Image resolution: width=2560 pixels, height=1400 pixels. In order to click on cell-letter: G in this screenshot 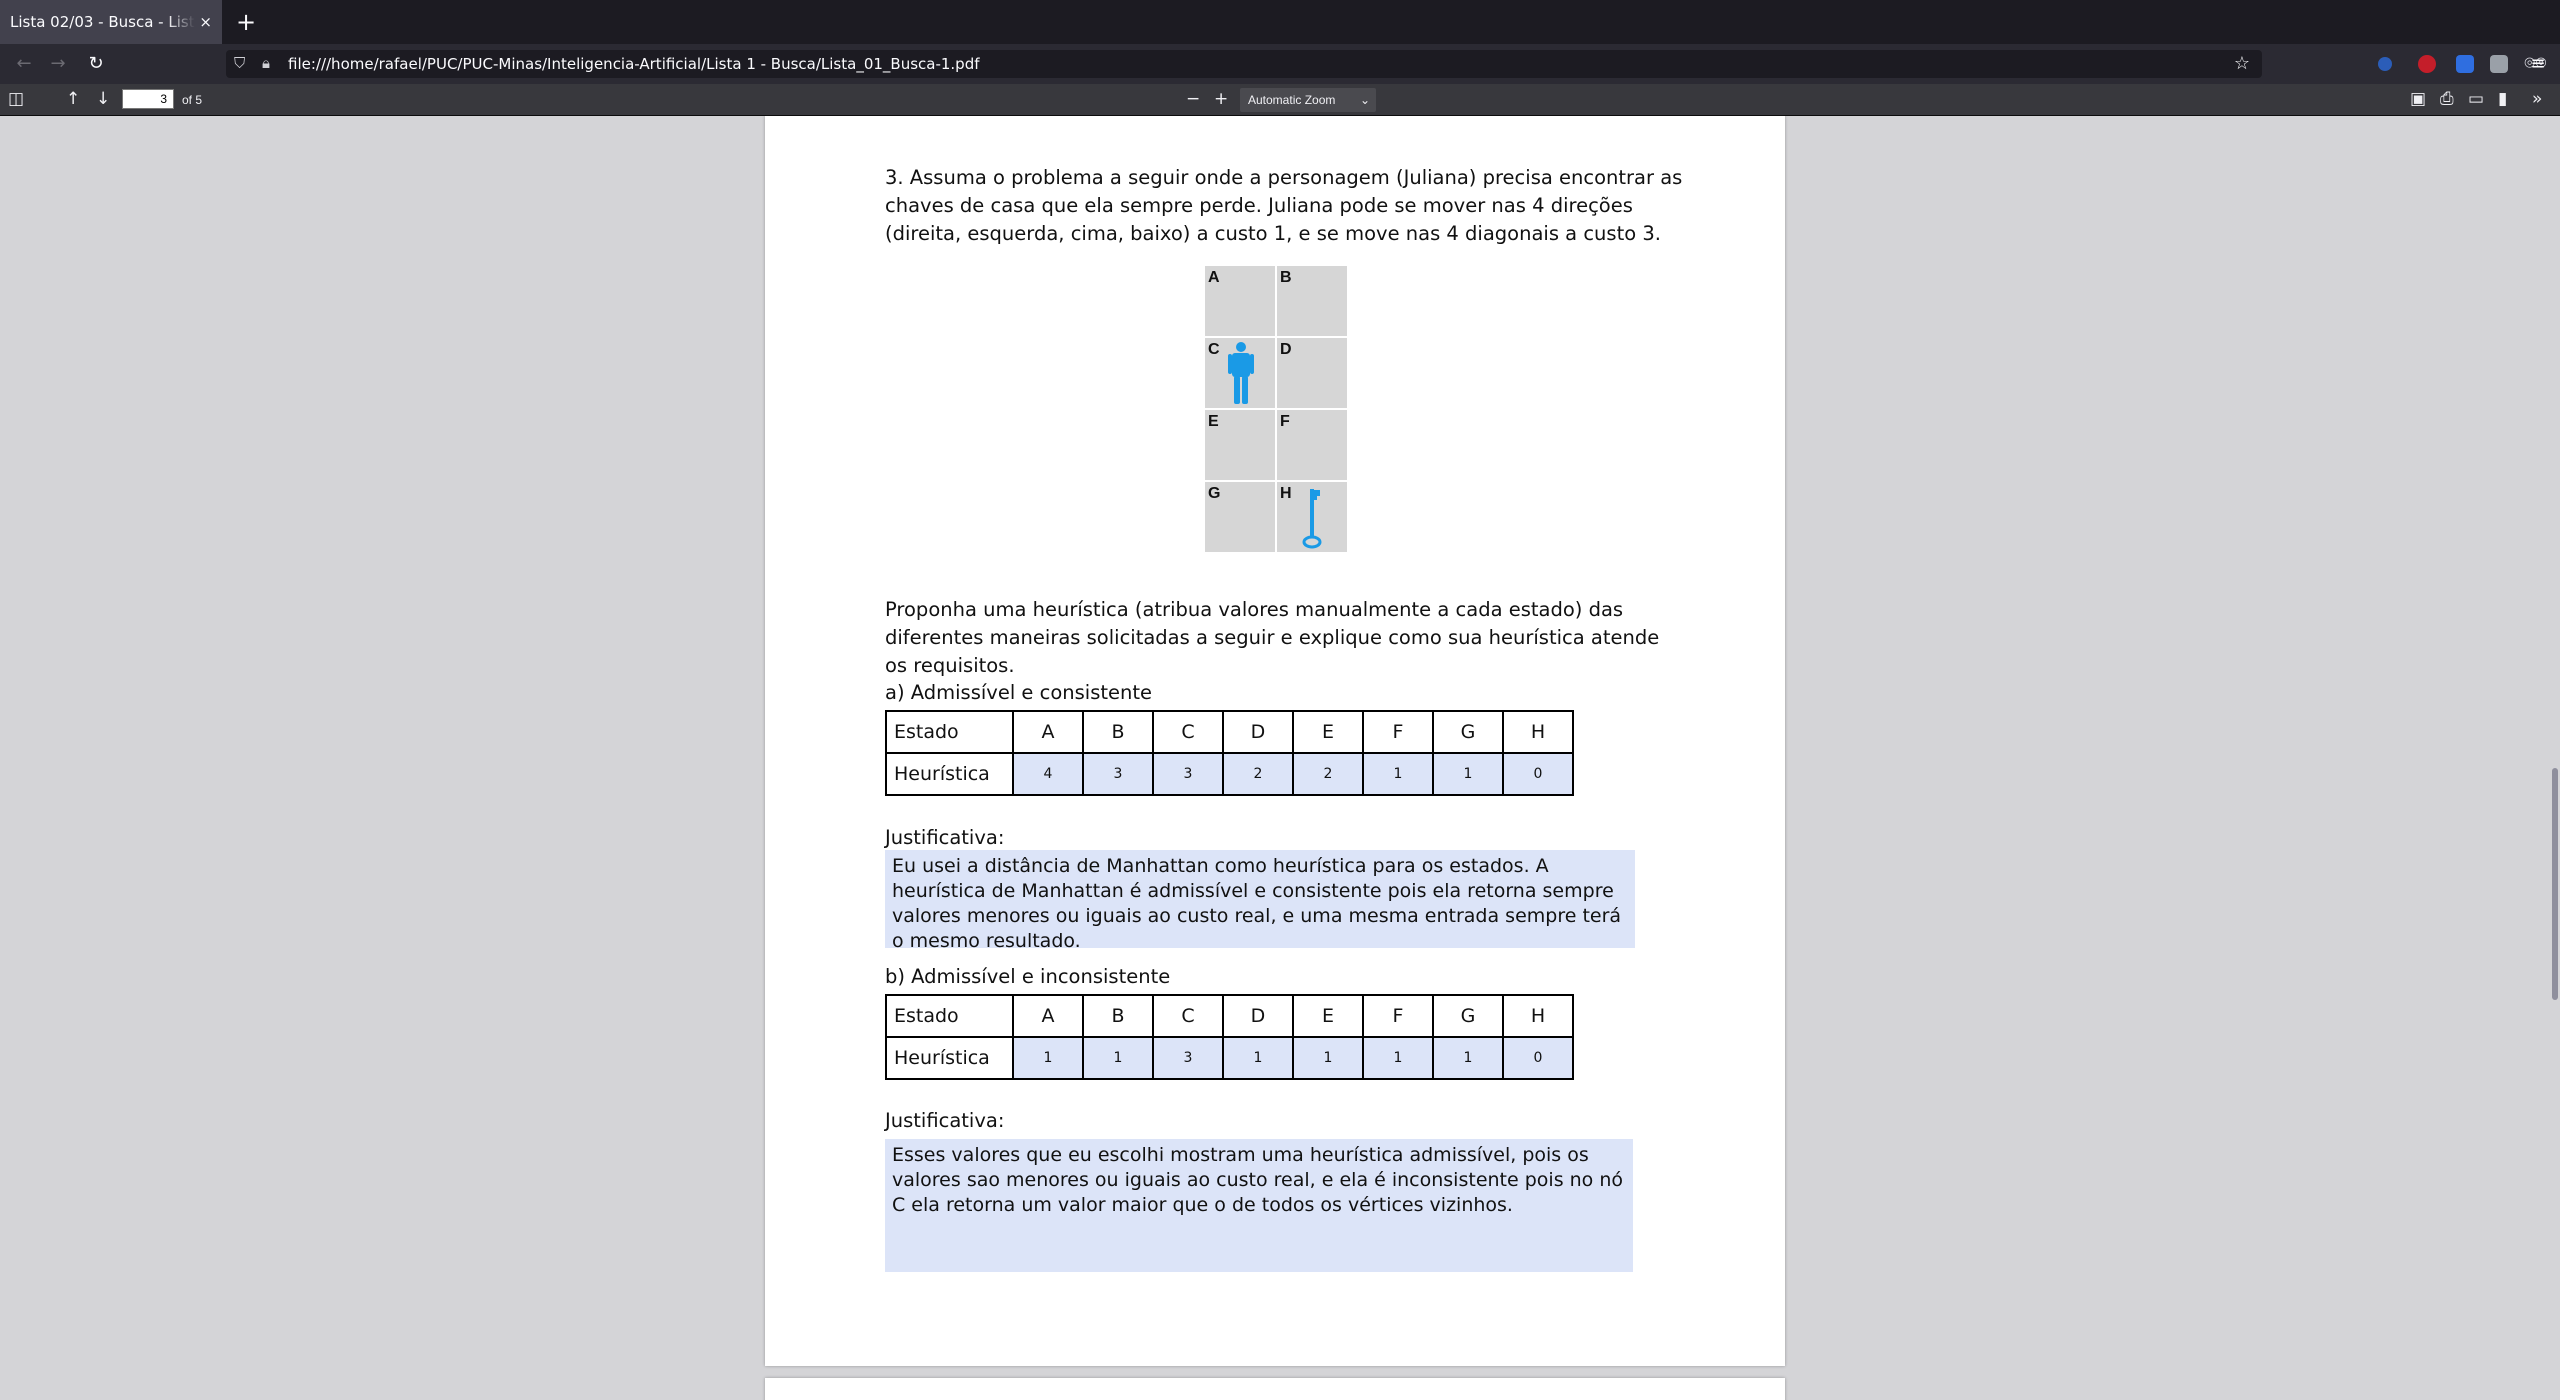, I will do `click(1214, 493)`.